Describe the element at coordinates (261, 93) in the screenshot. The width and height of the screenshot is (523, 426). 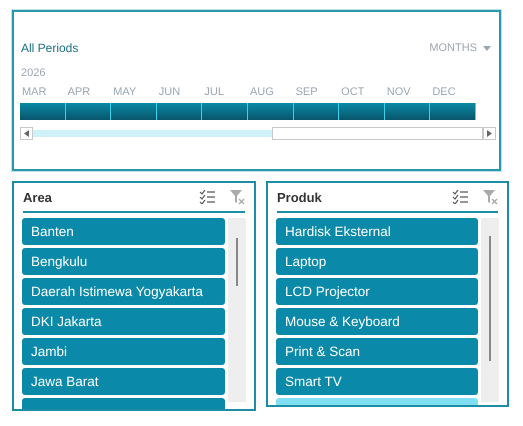
I see `month-label: AUG` at that location.